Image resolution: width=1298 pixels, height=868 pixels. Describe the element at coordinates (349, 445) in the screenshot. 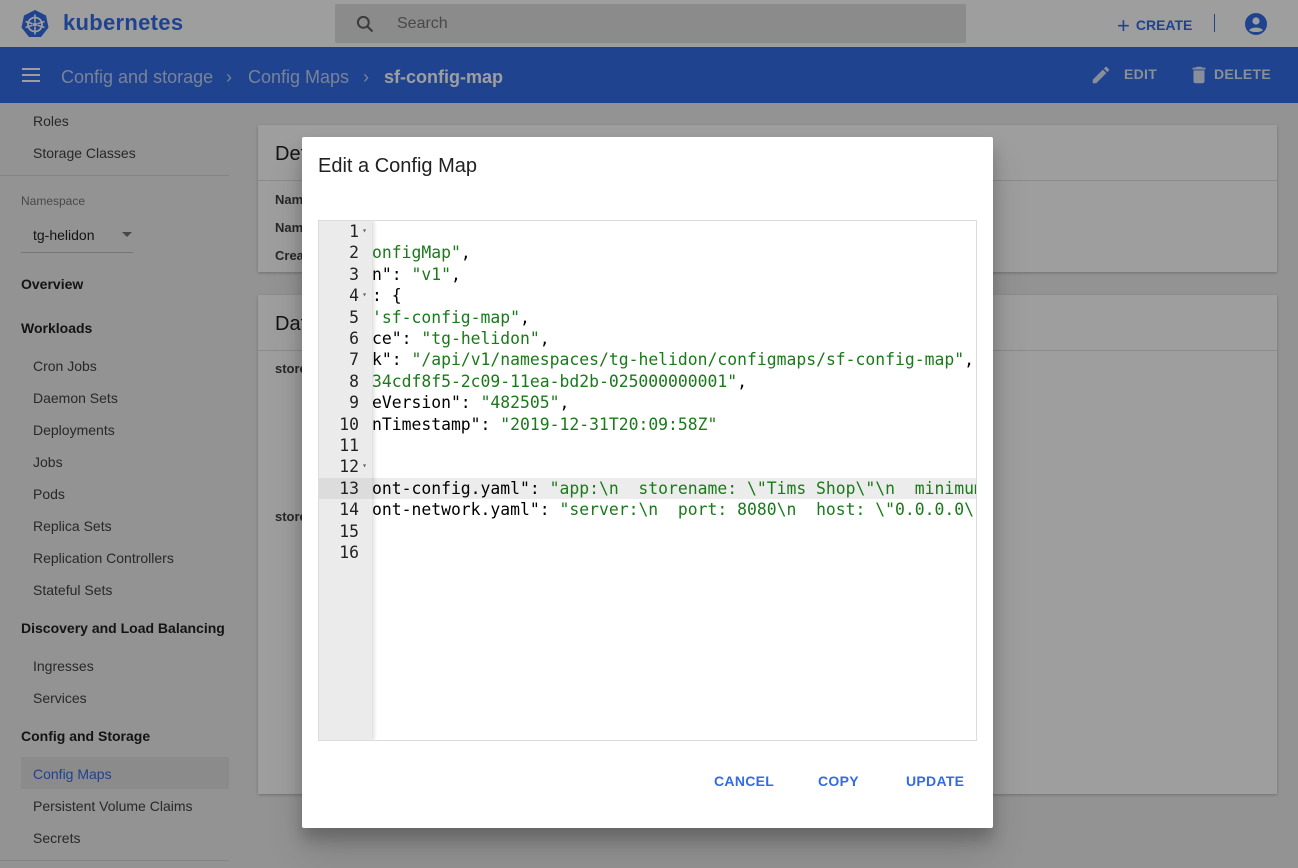

I see `line-number-text: 11` at that location.